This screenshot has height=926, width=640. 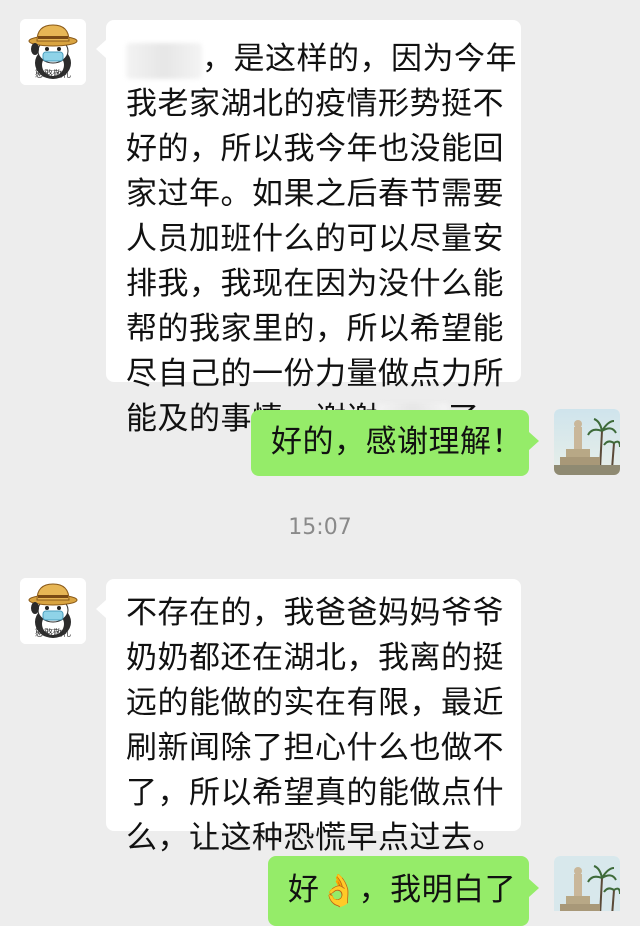 What do you see at coordinates (315, 374) in the screenshot?
I see `message-line: 尽自己的一份力量做点力所` at bounding box center [315, 374].